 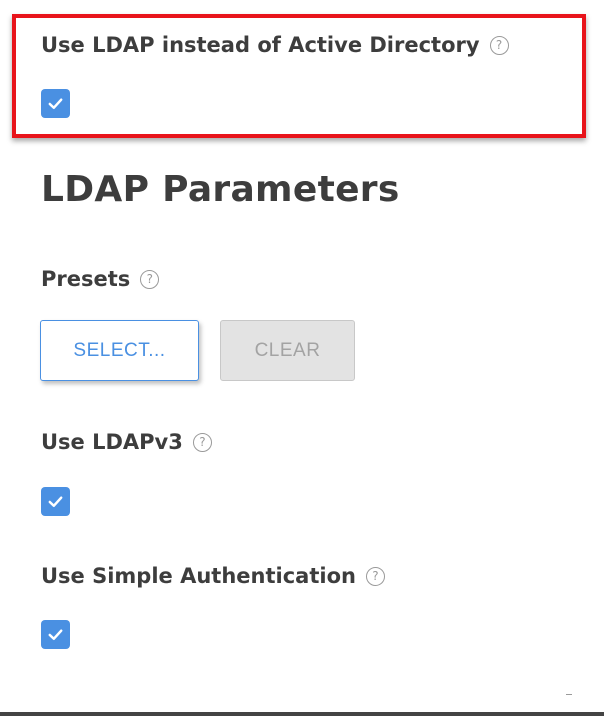 I want to click on bottom-divider, so click(x=302, y=714).